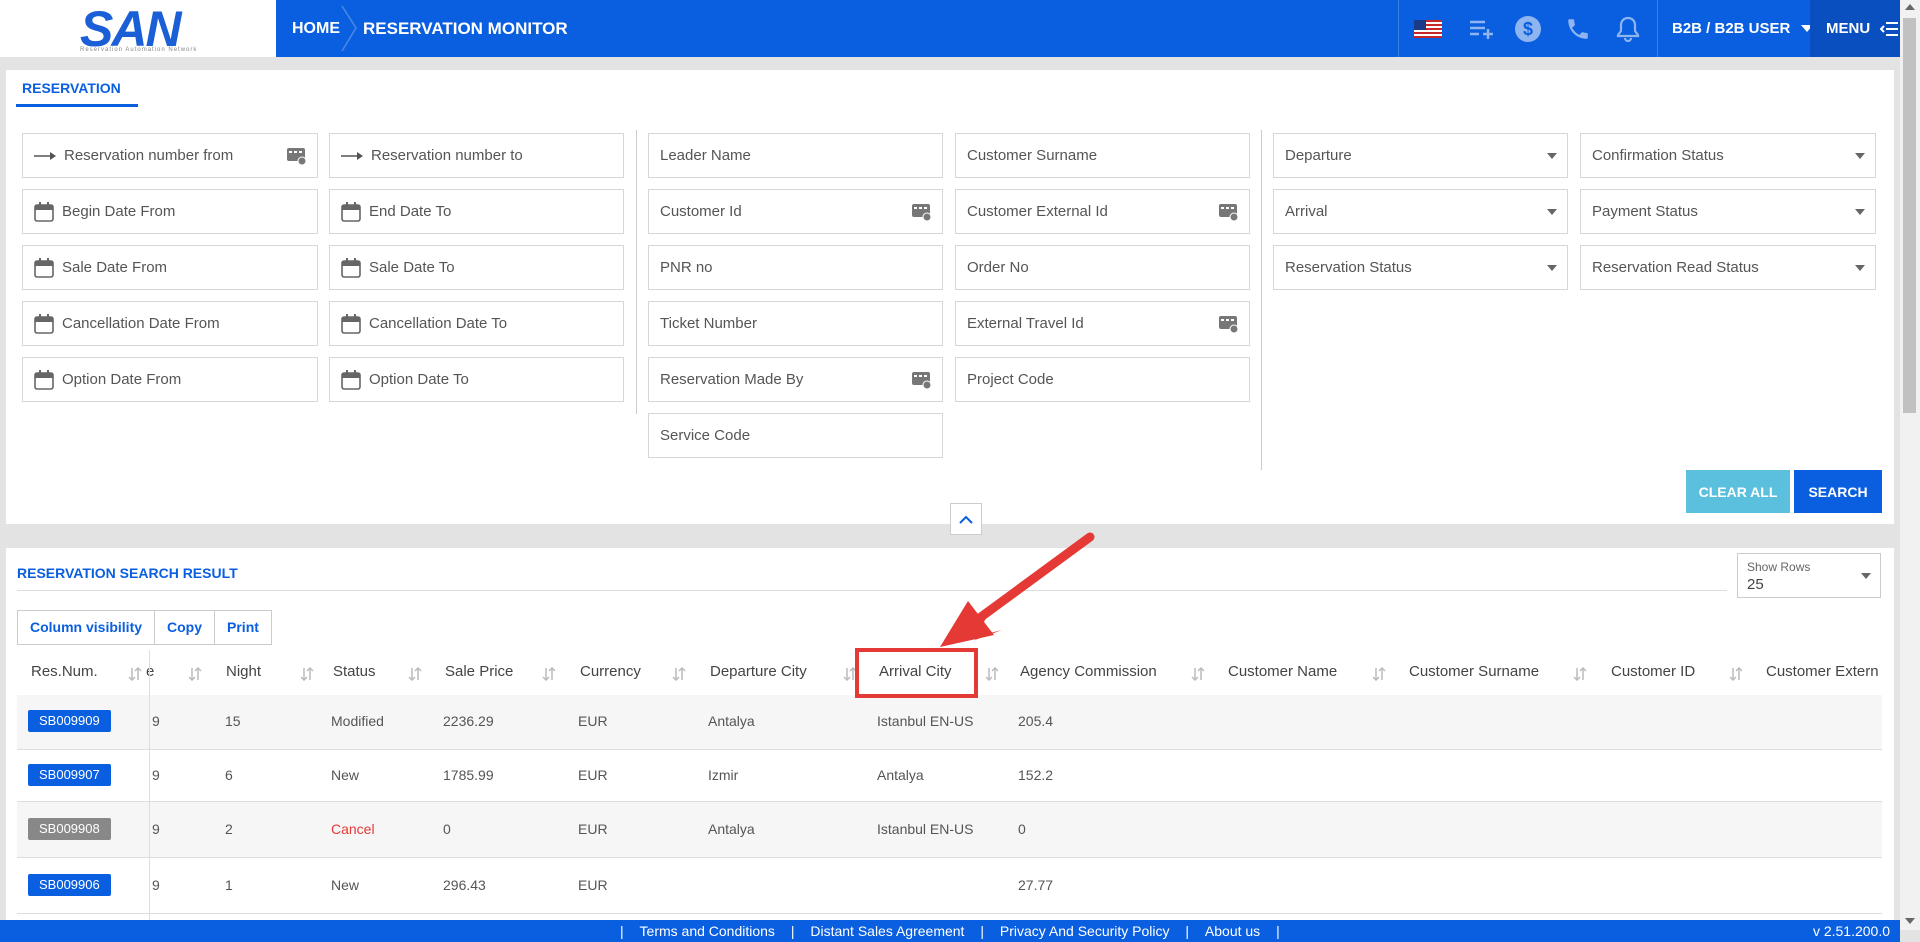  Describe the element at coordinates (1482, 29) in the screenshot. I see `add-list-icon` at that location.